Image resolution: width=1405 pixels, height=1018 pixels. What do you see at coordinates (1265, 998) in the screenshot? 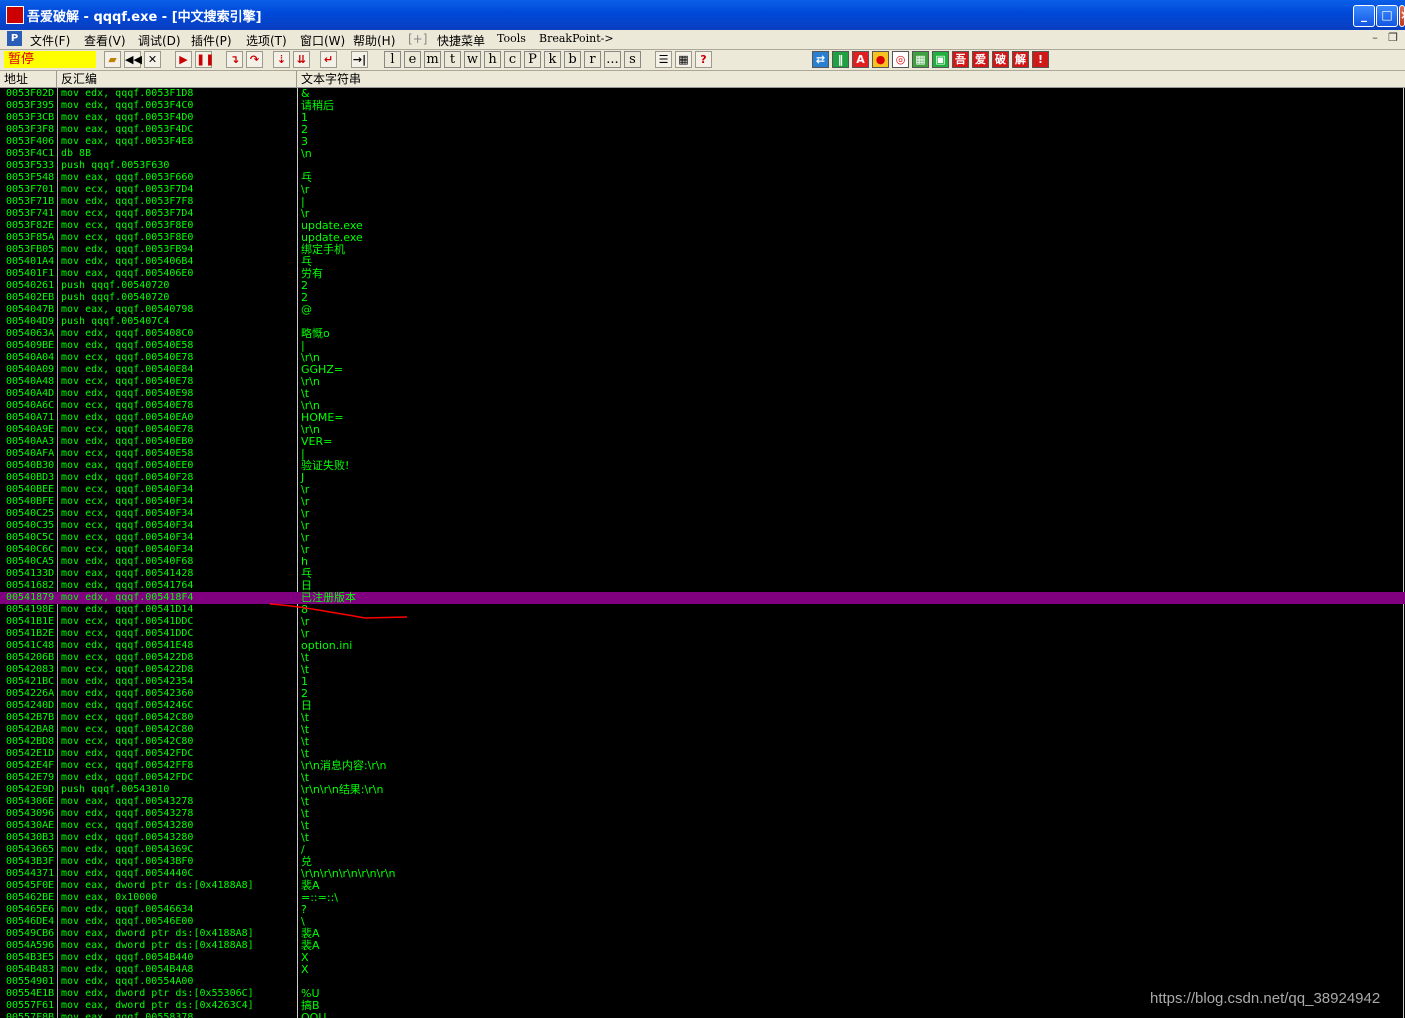
I see `watermark: https://blog.csdn.net/qq_38924942` at bounding box center [1265, 998].